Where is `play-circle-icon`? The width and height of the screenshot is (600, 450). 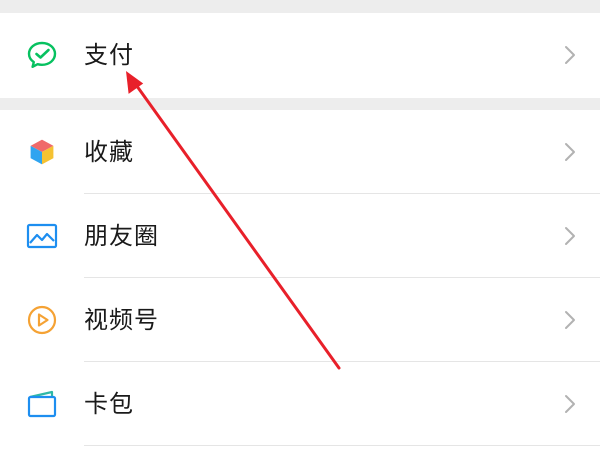
play-circle-icon is located at coordinates (42, 320).